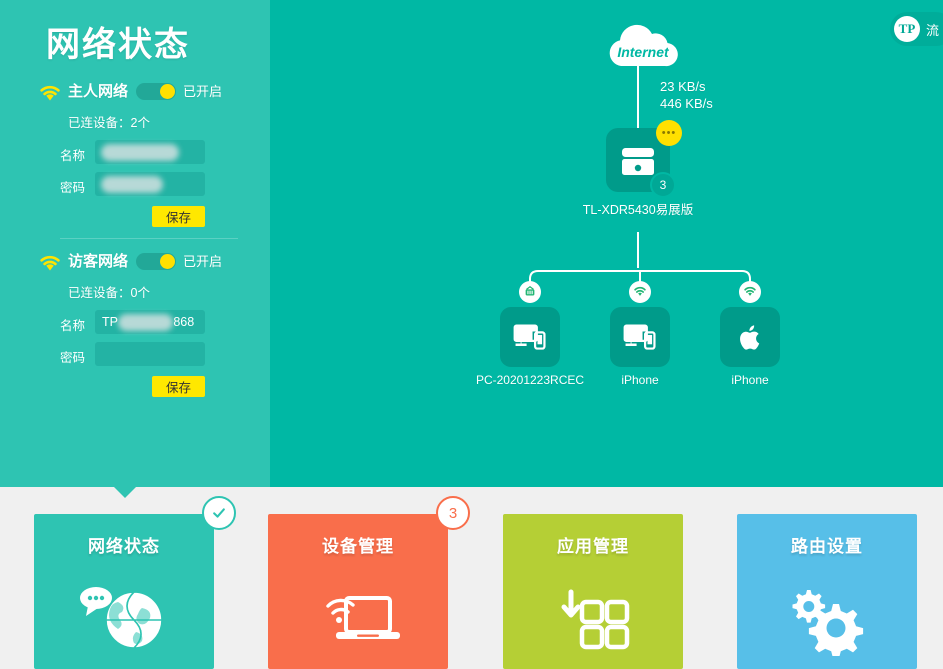 The height and width of the screenshot is (669, 943). What do you see at coordinates (109, 293) in the screenshot?
I see `guest-connected-count: 已连设备：0个` at bounding box center [109, 293].